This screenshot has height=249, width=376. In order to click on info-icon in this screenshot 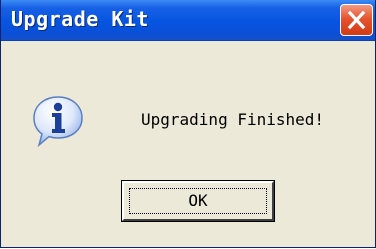, I will do `click(58, 122)`.